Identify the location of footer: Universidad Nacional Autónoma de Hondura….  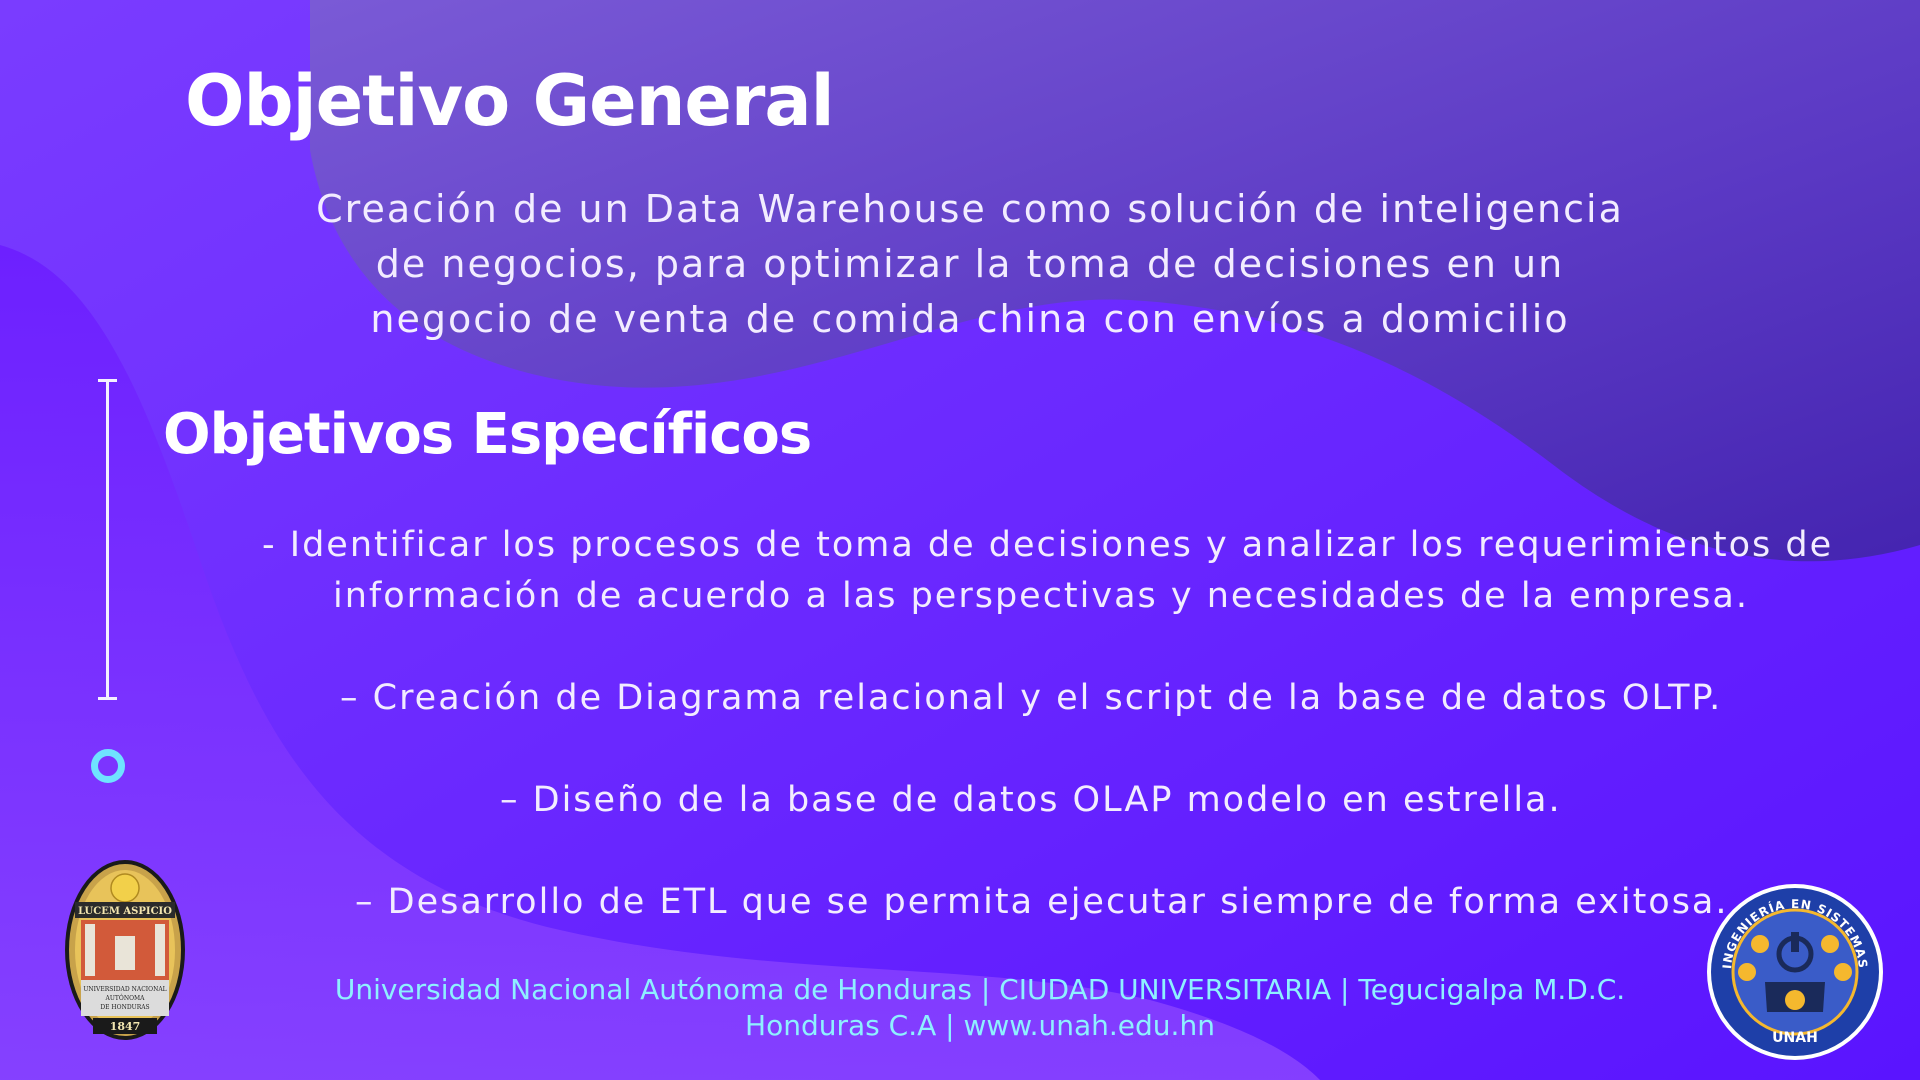
(980, 1008).